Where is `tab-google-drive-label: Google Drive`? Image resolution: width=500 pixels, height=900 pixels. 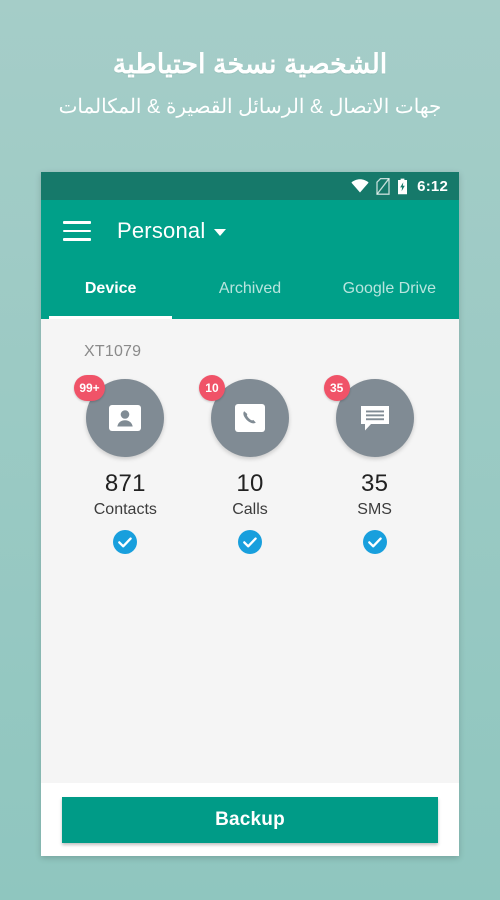 tab-google-drive-label: Google Drive is located at coordinates (389, 288).